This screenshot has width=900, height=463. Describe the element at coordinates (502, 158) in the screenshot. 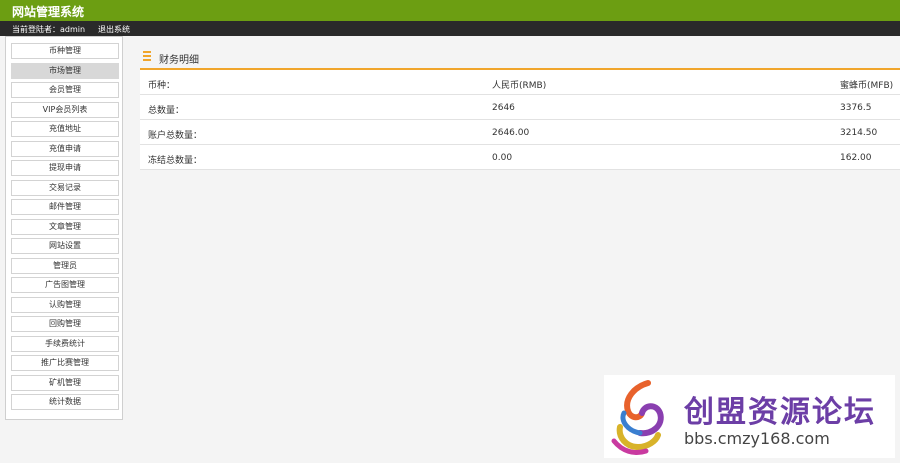

I see `table-cell: 0.00` at that location.